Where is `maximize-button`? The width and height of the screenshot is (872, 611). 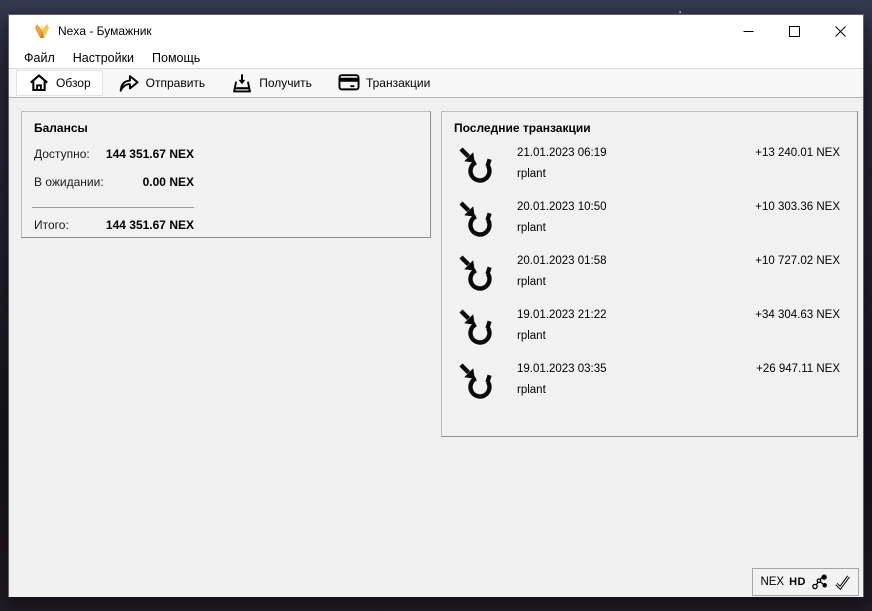
maximize-button is located at coordinates (794, 31).